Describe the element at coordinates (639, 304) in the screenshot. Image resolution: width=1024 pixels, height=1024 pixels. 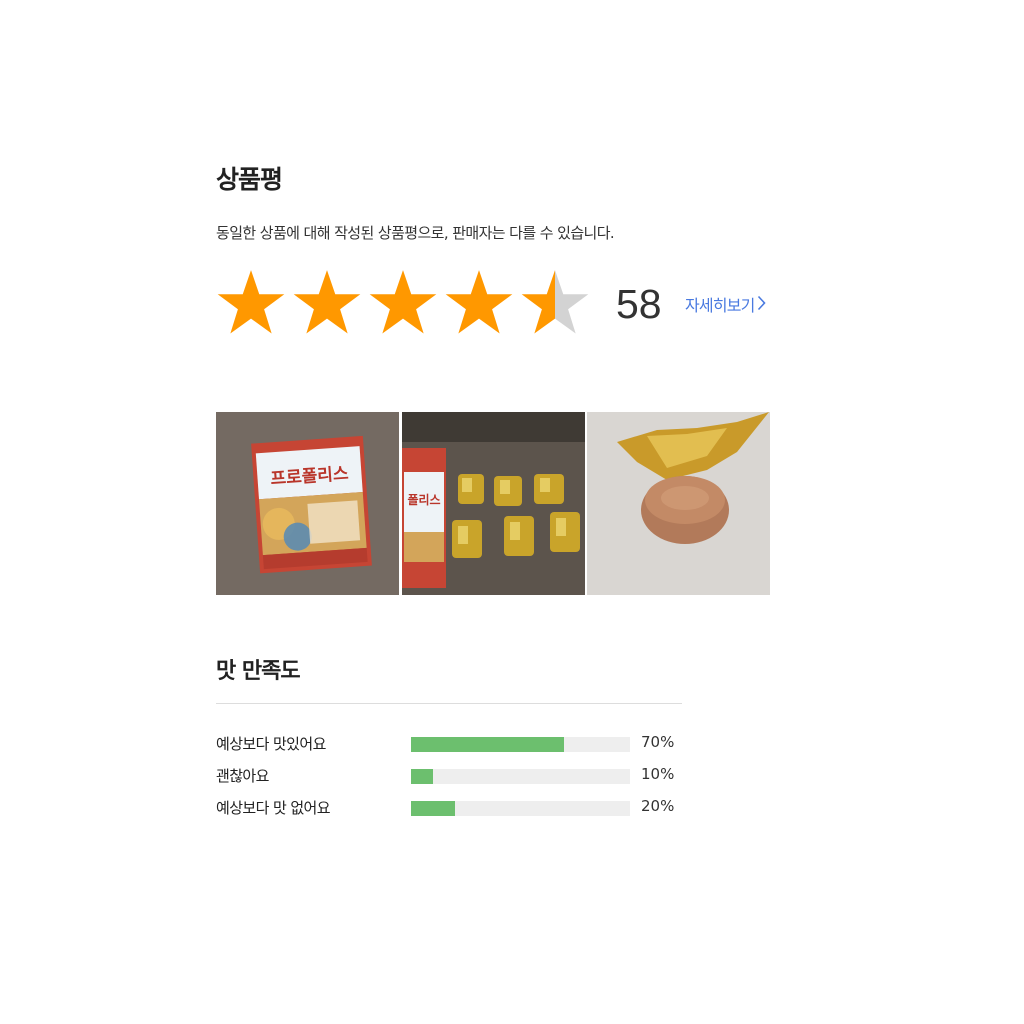
I see `review-count: 58` at that location.